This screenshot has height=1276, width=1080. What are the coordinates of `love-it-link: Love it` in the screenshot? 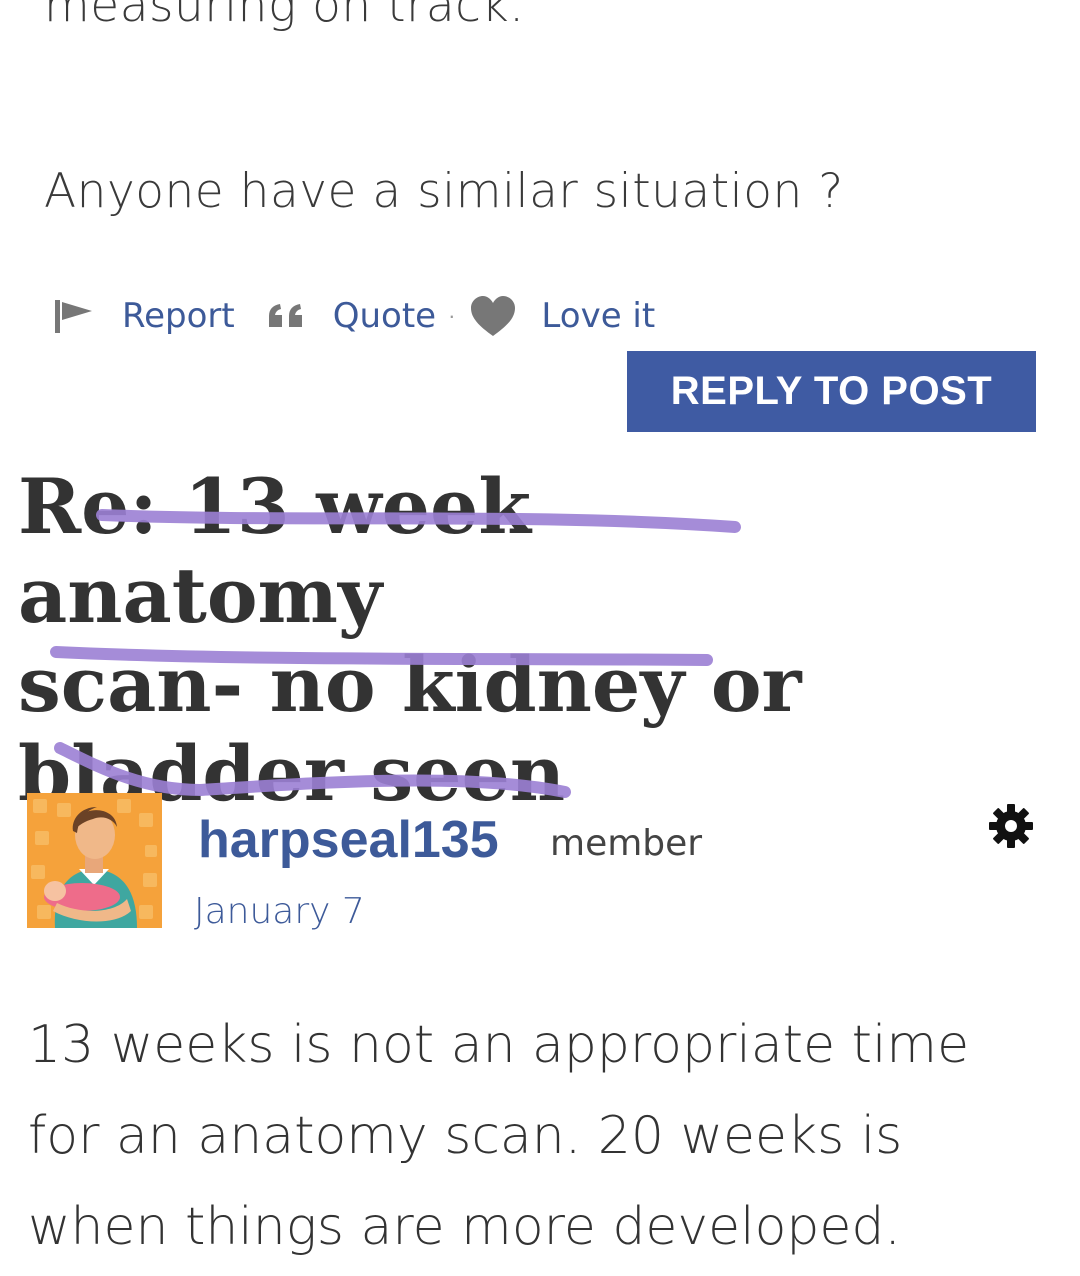 It's located at (562, 316).